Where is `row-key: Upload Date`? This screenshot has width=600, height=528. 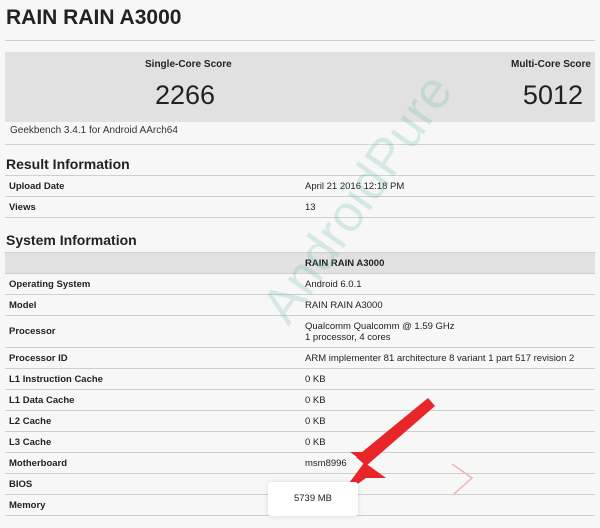
row-key: Upload Date is located at coordinates (153, 186).